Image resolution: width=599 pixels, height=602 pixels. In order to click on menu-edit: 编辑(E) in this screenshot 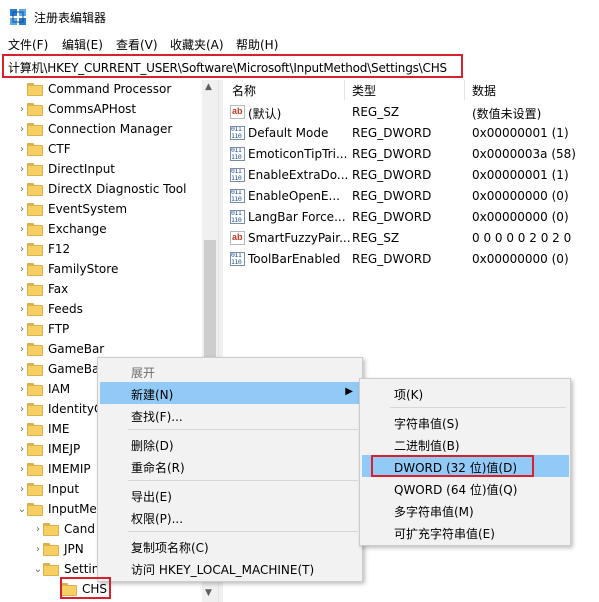, I will do `click(82, 44)`.